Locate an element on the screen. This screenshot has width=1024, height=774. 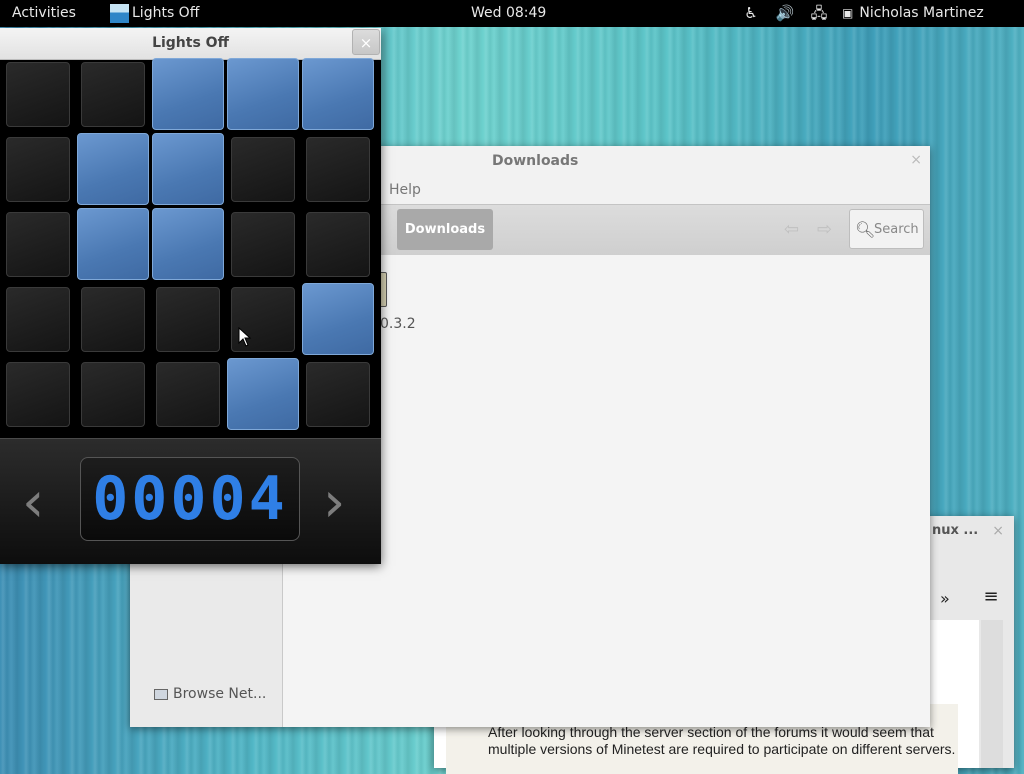
app-menu: Lights Off is located at coordinates (154, 13).